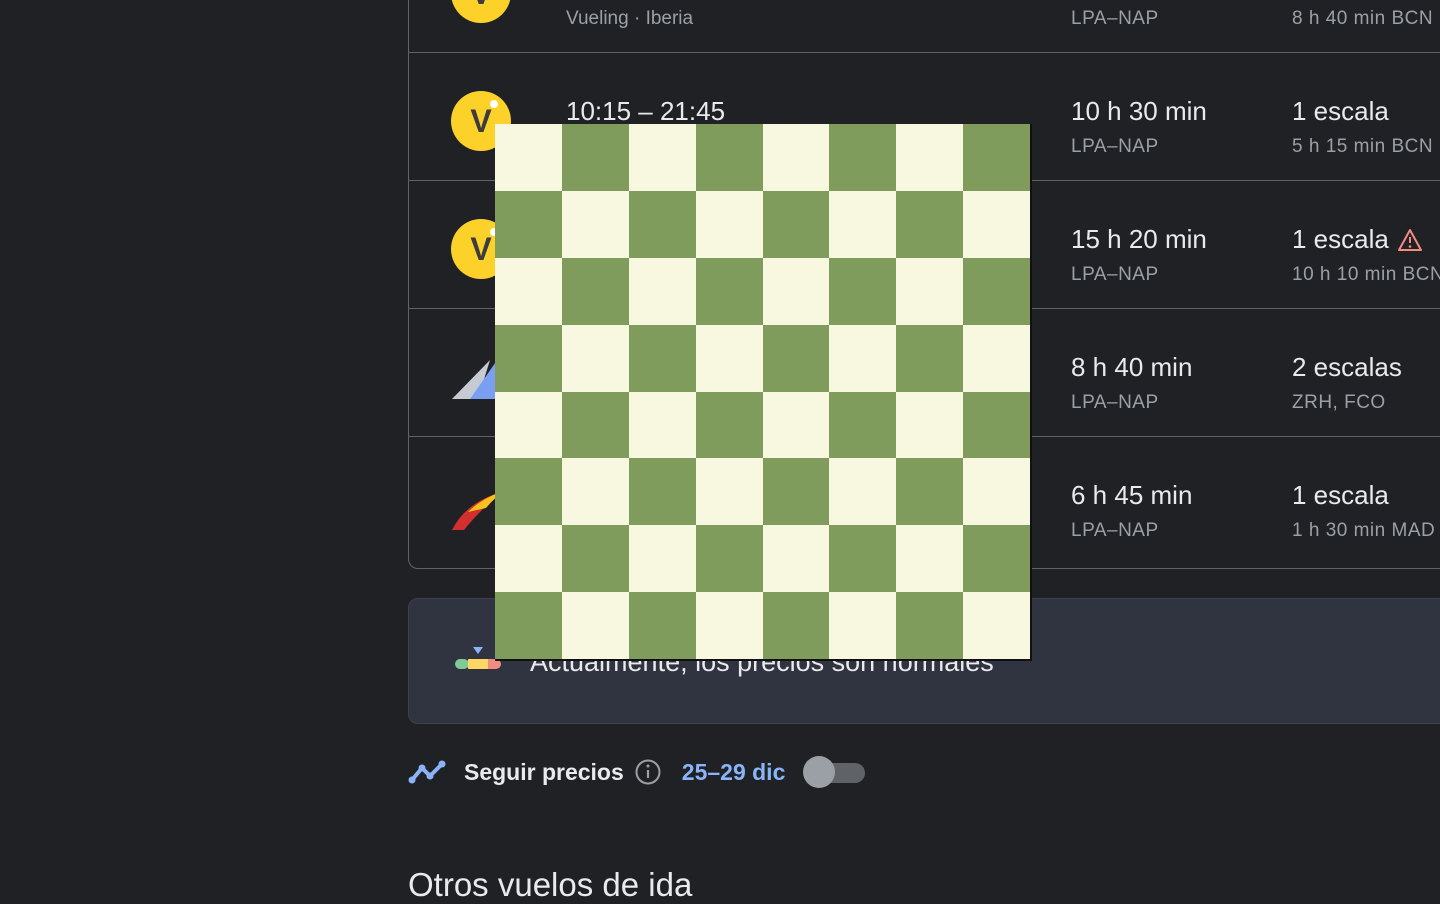  What do you see at coordinates (1139, 239) in the screenshot?
I see `flight-duration: 15 h 20 min` at bounding box center [1139, 239].